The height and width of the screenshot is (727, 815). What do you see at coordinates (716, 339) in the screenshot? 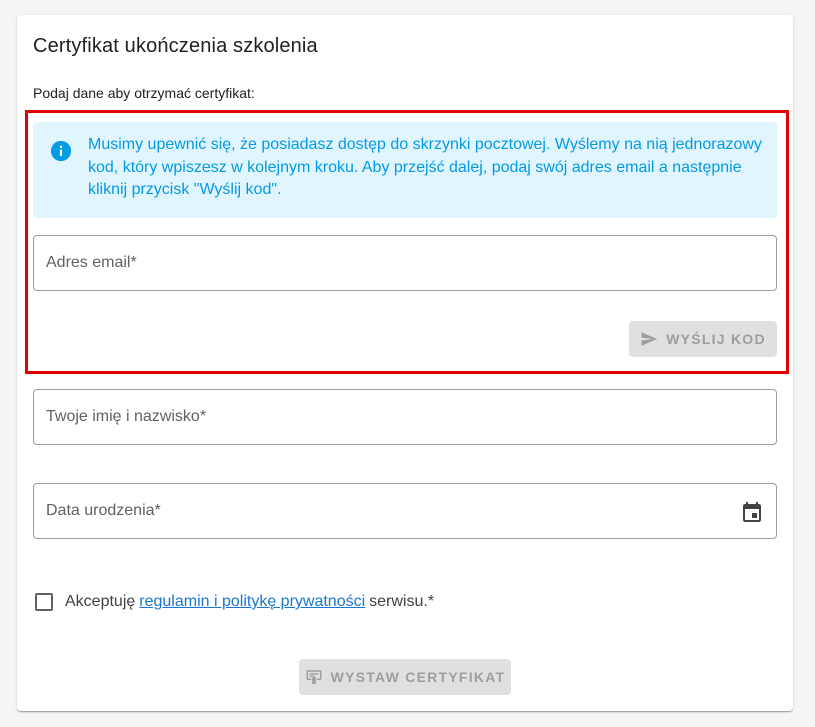
I see `send-code-label: Wyślij kod` at bounding box center [716, 339].